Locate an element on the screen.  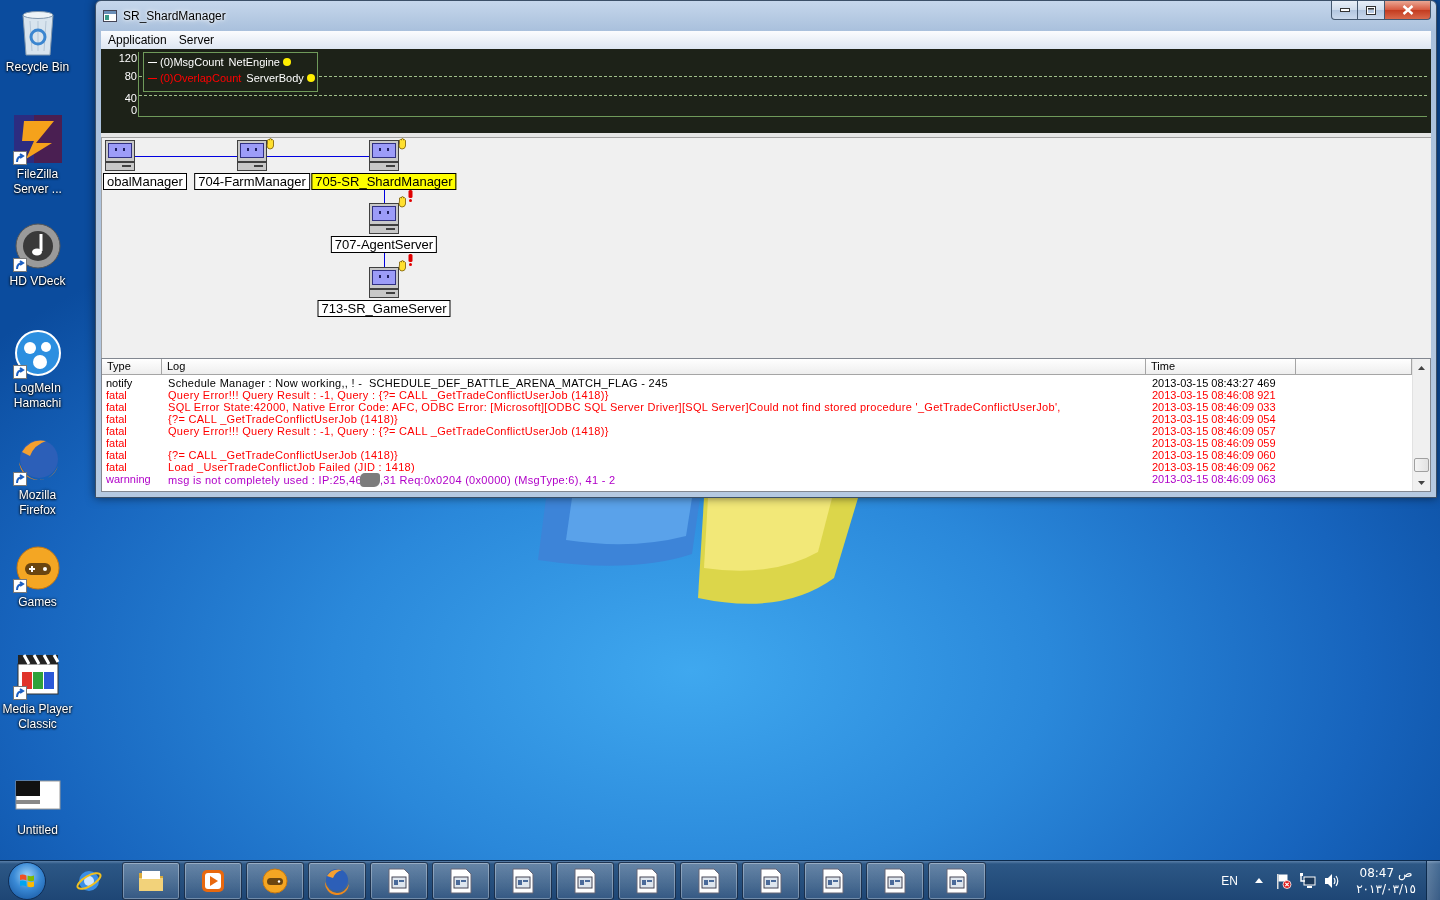
log-message: msg is not completely used : IP:25,46 is located at coordinates (265, 480).